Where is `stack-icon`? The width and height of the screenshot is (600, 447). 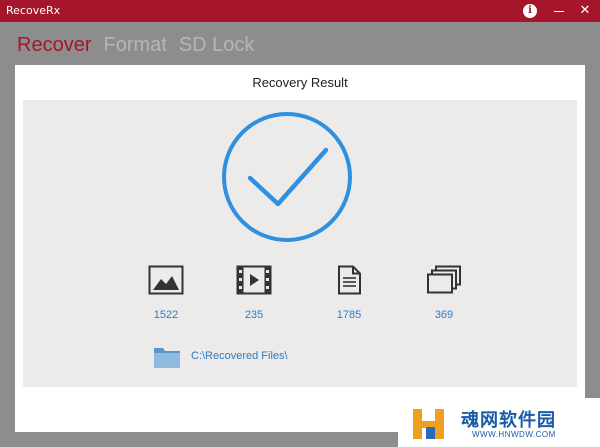 stack-icon is located at coordinates (444, 279).